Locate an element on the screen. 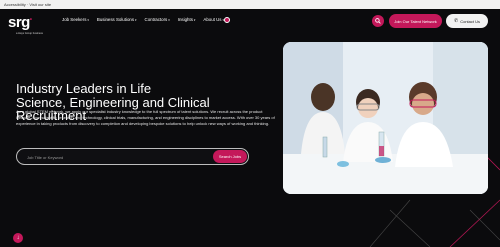 The height and width of the screenshot is (247, 500). brand-tagline: a Hays Group business is located at coordinates (29, 33).